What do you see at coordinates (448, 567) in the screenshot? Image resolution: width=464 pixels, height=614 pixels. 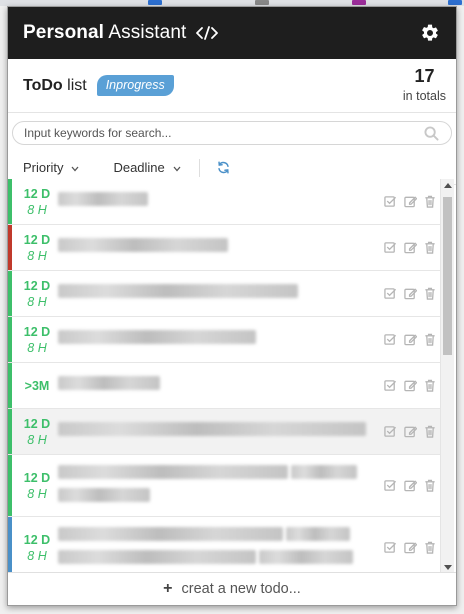 I see `scroll-down-arrow-icon` at bounding box center [448, 567].